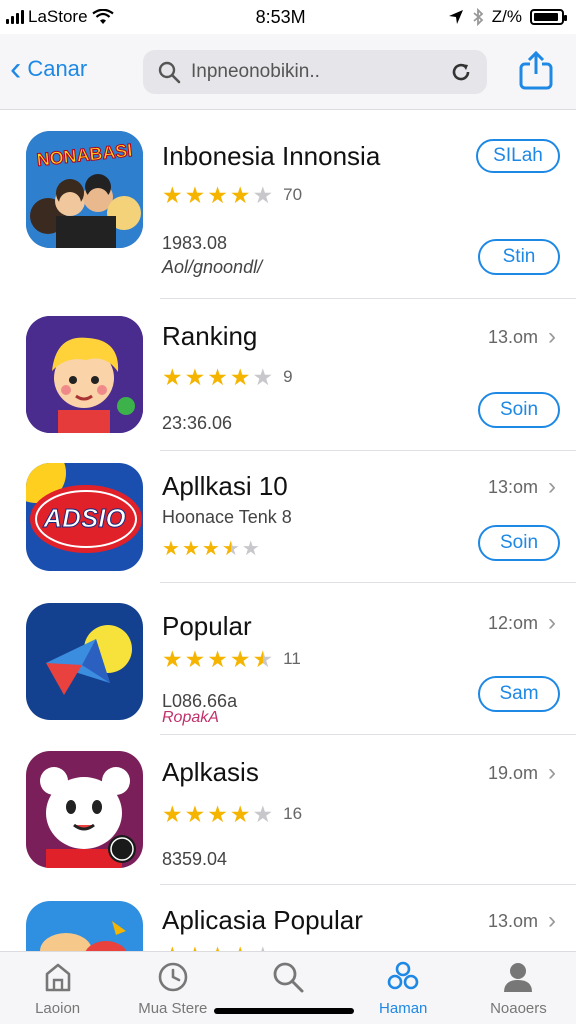  What do you see at coordinates (518, 977) in the screenshot?
I see `person-icon` at bounding box center [518, 977].